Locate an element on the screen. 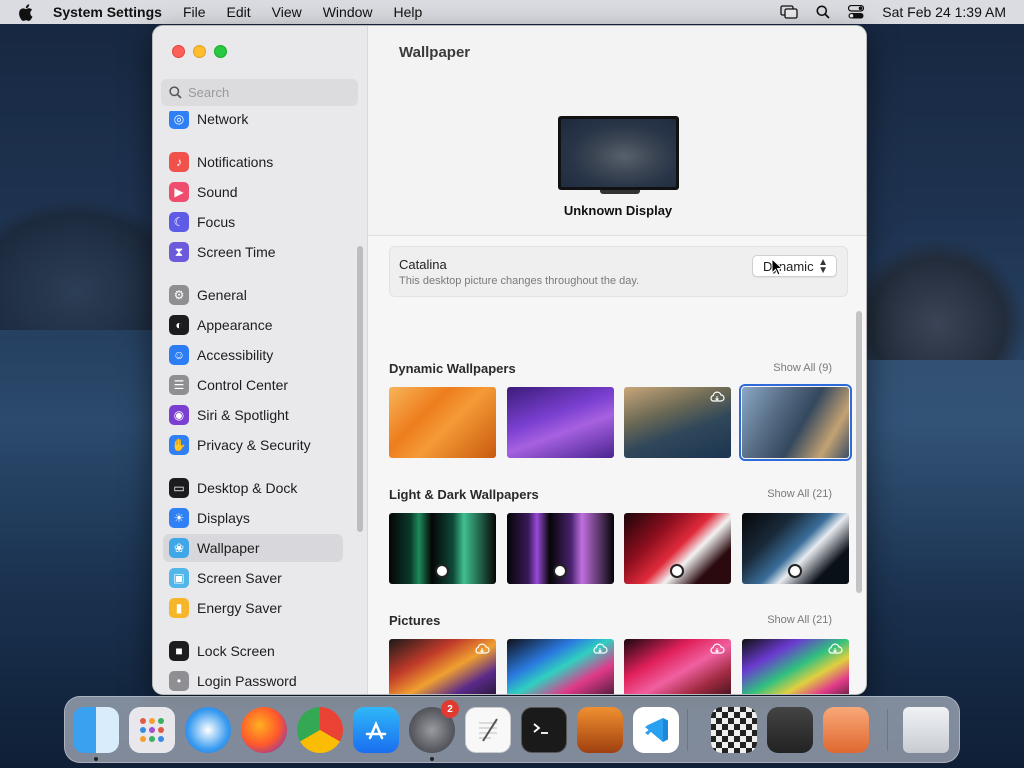 Image resolution: width=1024 pixels, height=768 pixels. textedit-icon is located at coordinates (488, 730).